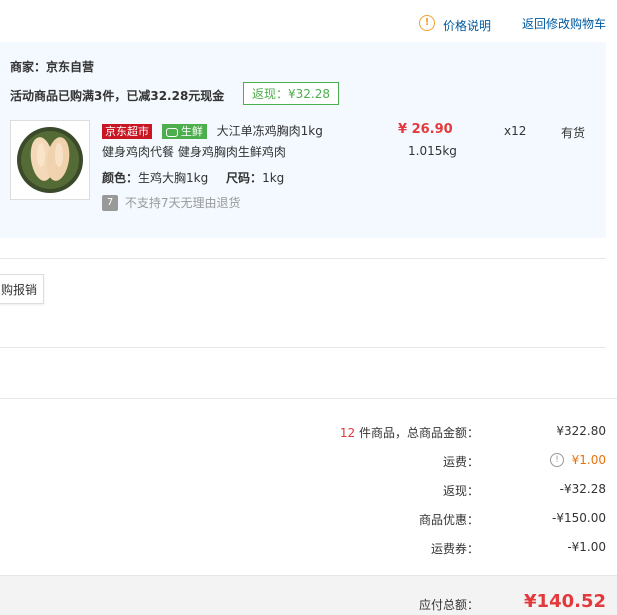  I want to click on summary-goods-label: 12 件商品，总商品金额：, so click(409, 432).